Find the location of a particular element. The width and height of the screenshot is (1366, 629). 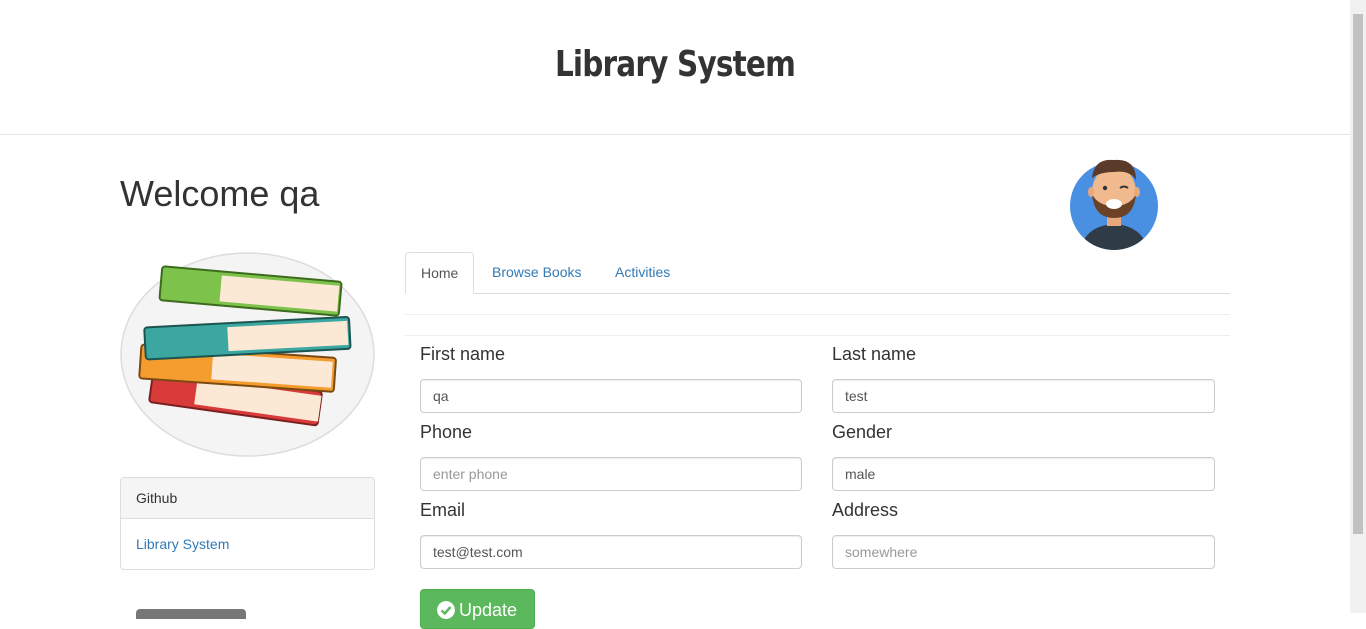

email-input is located at coordinates (611, 552).